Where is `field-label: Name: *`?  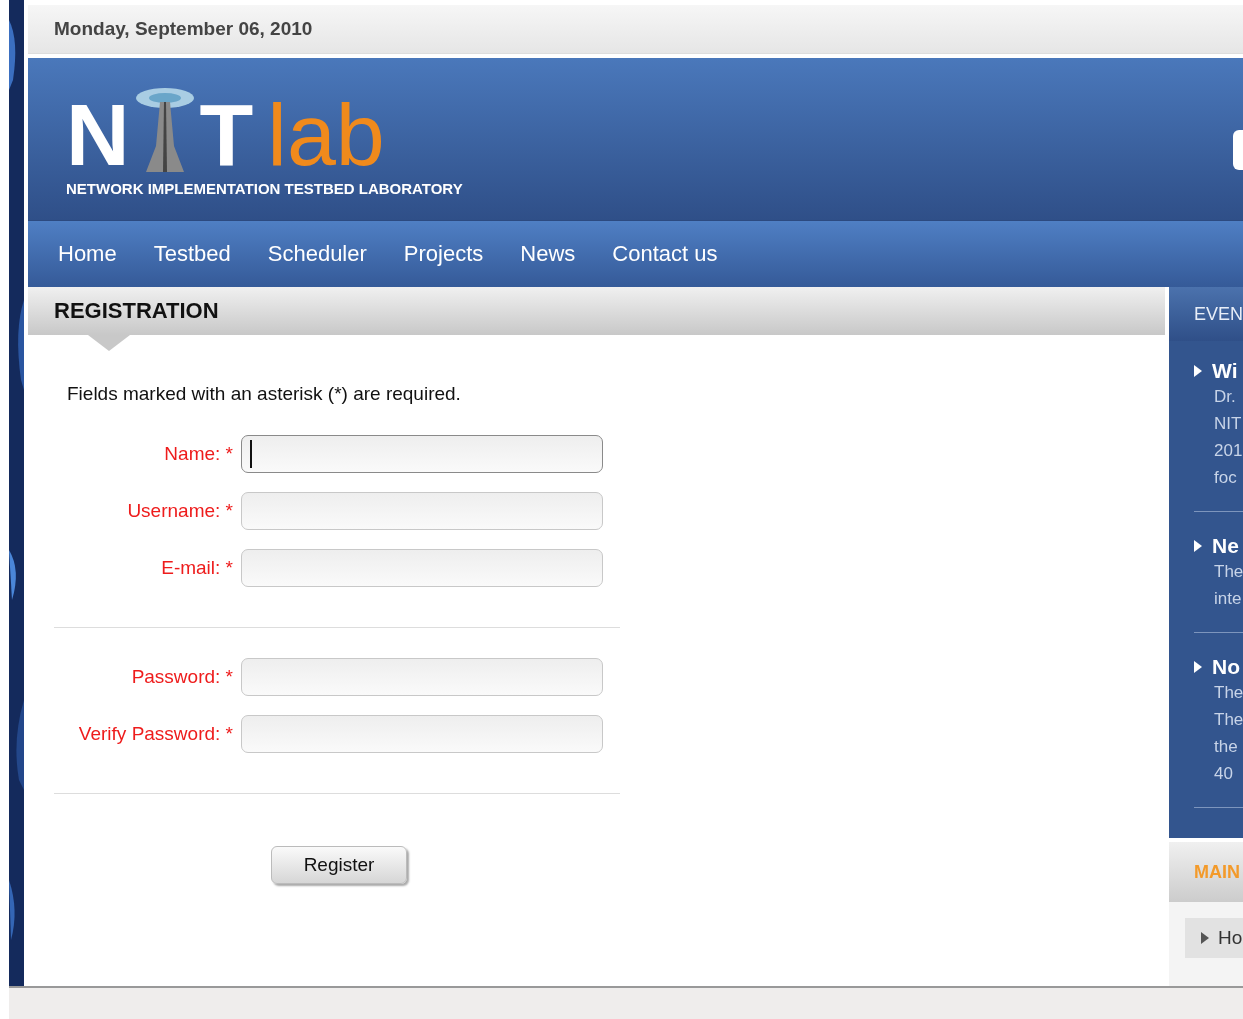
field-label: Name: * is located at coordinates (198, 454).